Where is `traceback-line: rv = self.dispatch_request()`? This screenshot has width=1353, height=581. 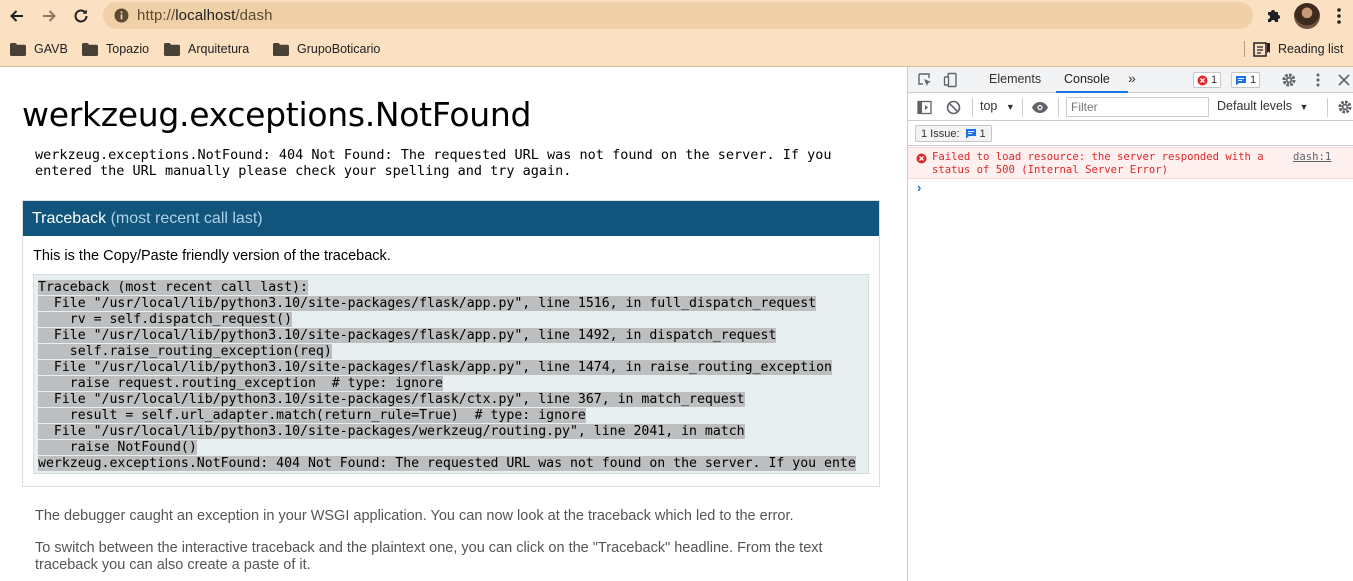 traceback-line: rv = self.dispatch_request() is located at coordinates (165, 319).